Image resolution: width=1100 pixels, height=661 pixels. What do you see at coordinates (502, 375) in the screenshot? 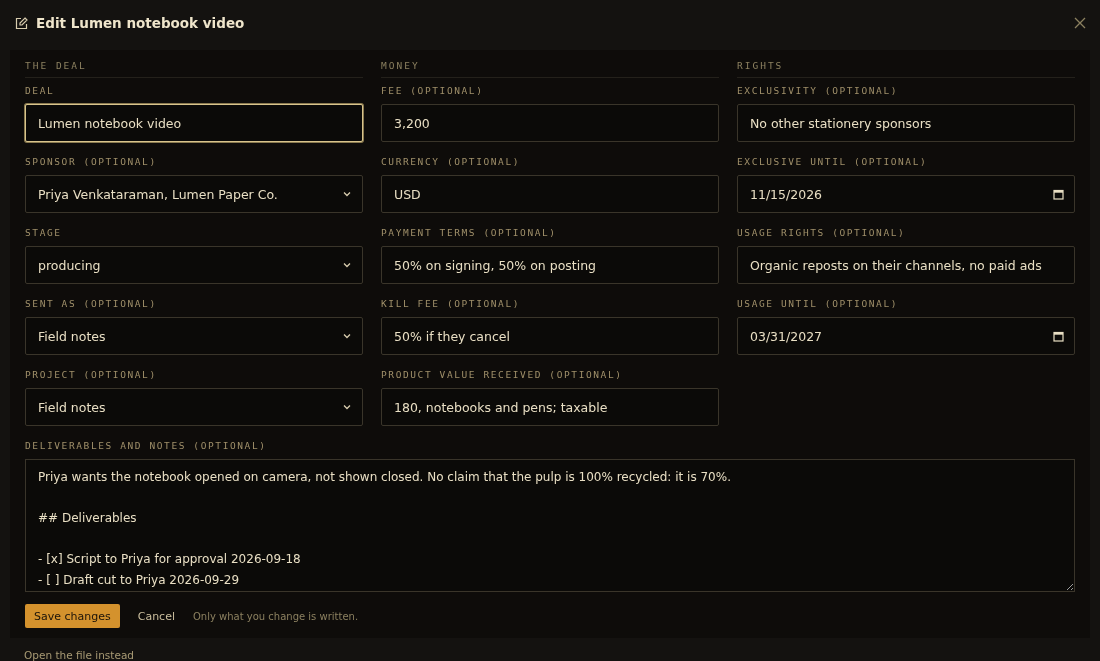
I see `field-label: PRODUCT VALUE RECEIVED (OPTIONAL)` at bounding box center [502, 375].